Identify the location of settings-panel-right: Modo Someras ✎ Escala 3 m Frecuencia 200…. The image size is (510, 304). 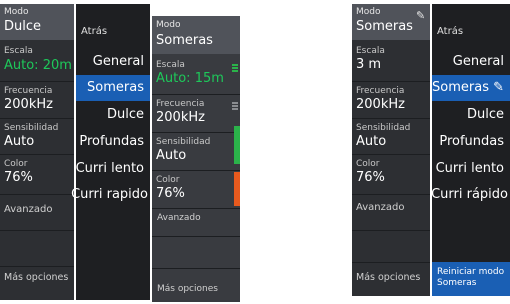
(391, 150).